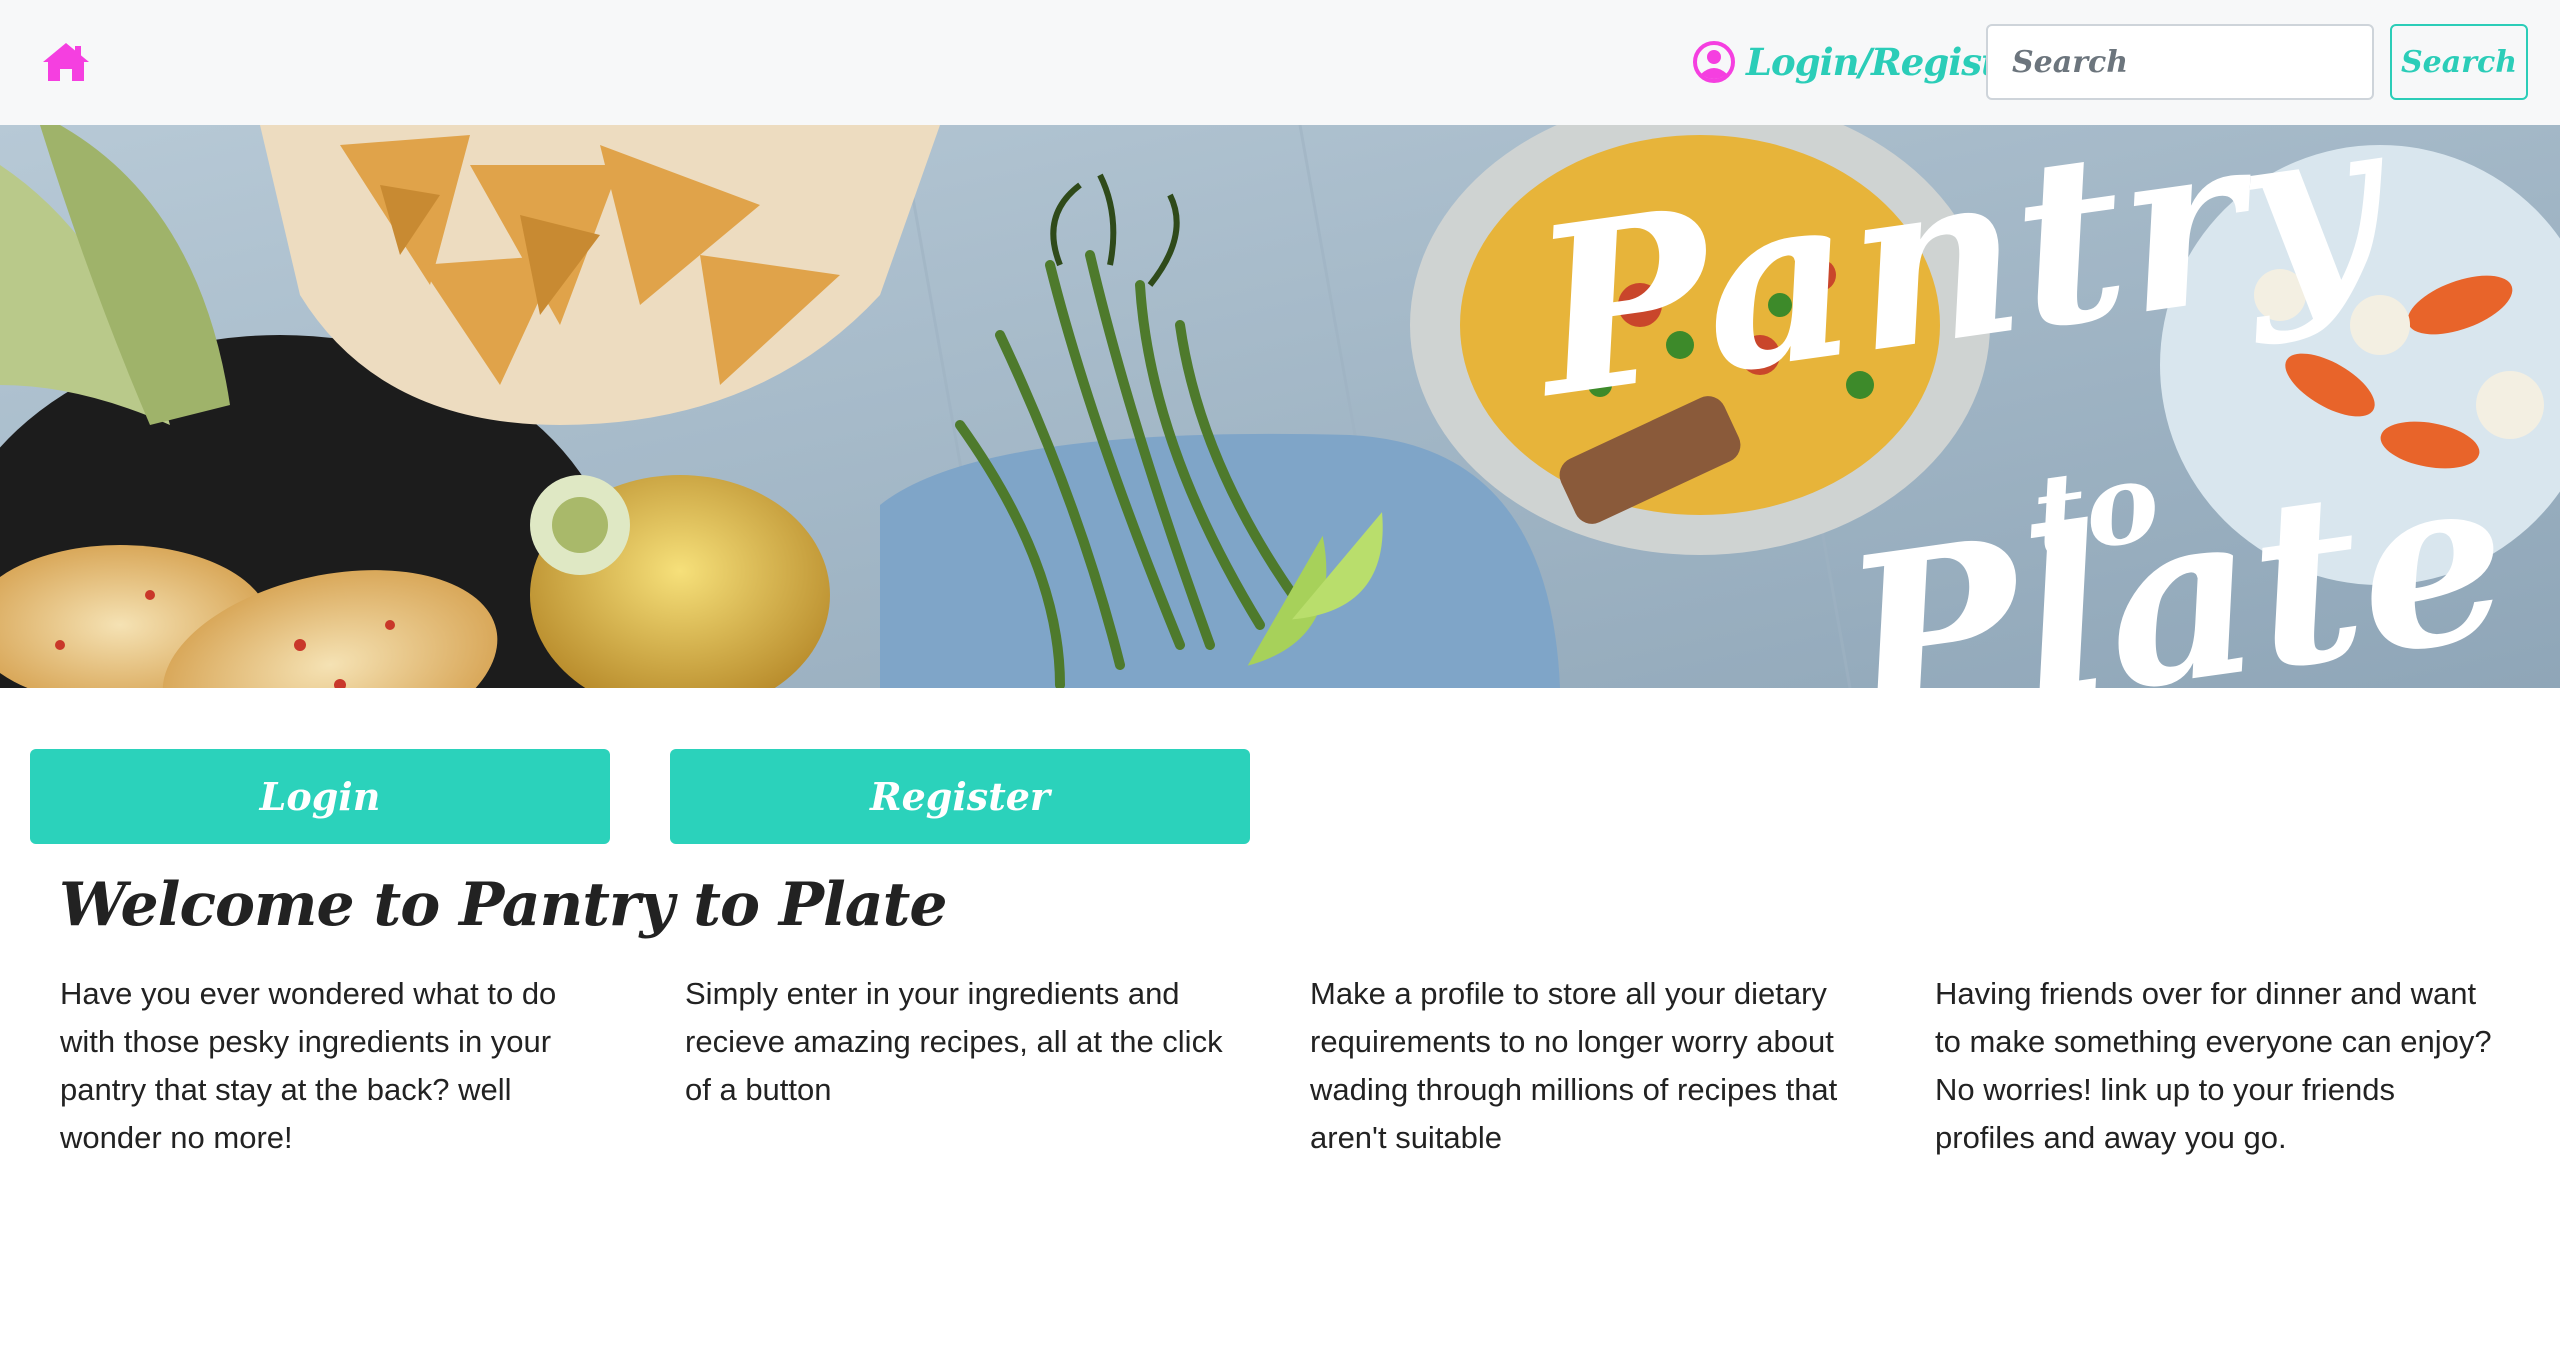 This screenshot has width=2560, height=1362. I want to click on home-button, so click(66, 62).